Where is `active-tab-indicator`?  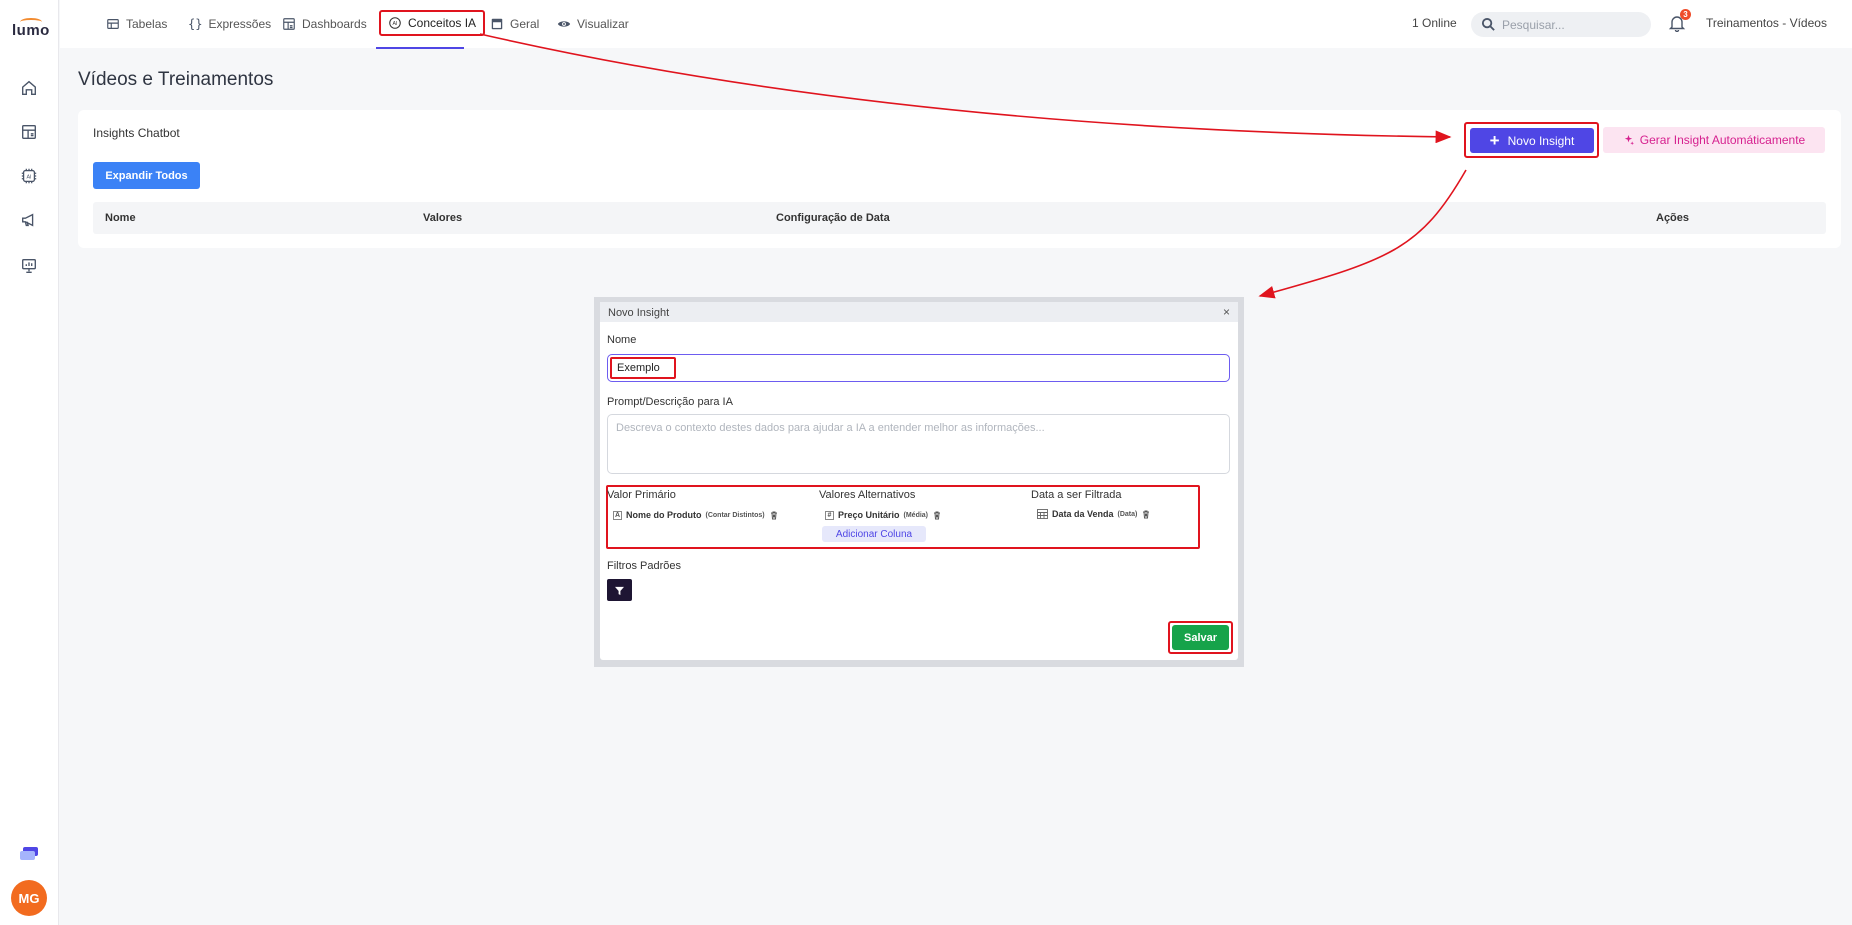 active-tab-indicator is located at coordinates (420, 48).